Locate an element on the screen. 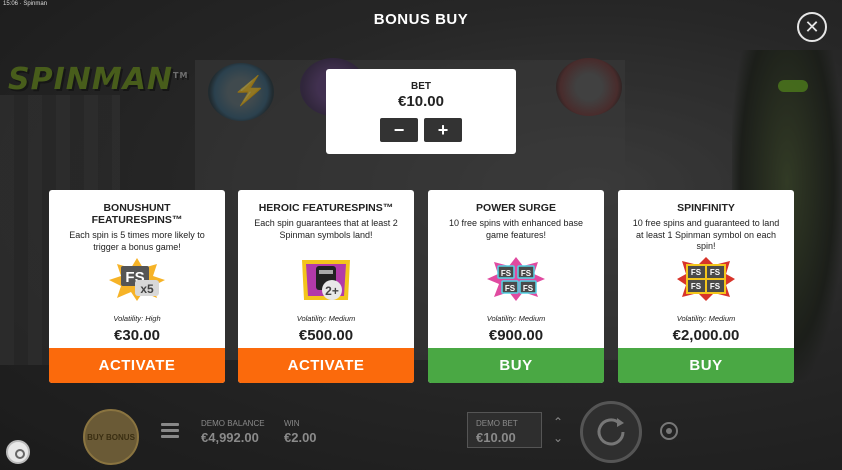  svg-text: x5 is located at coordinates (147, 289).